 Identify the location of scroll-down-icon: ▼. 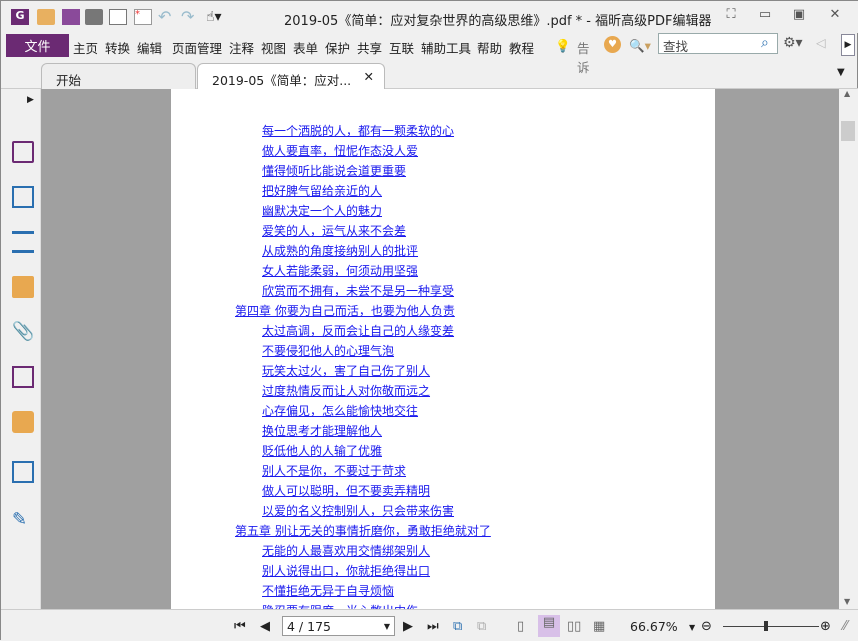
(847, 601).